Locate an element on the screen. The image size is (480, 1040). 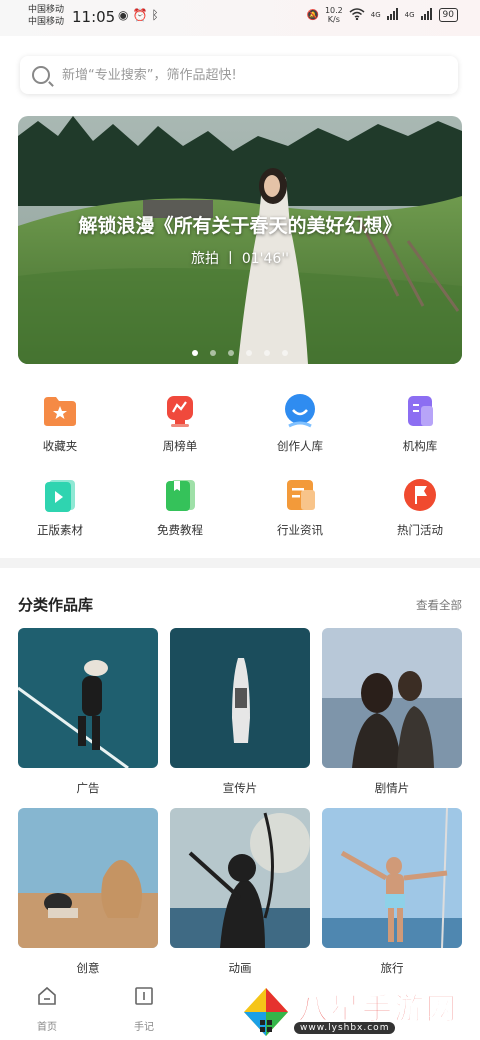
grid-item-licensed-assets: 正版素材 is located at coordinates (60, 514).